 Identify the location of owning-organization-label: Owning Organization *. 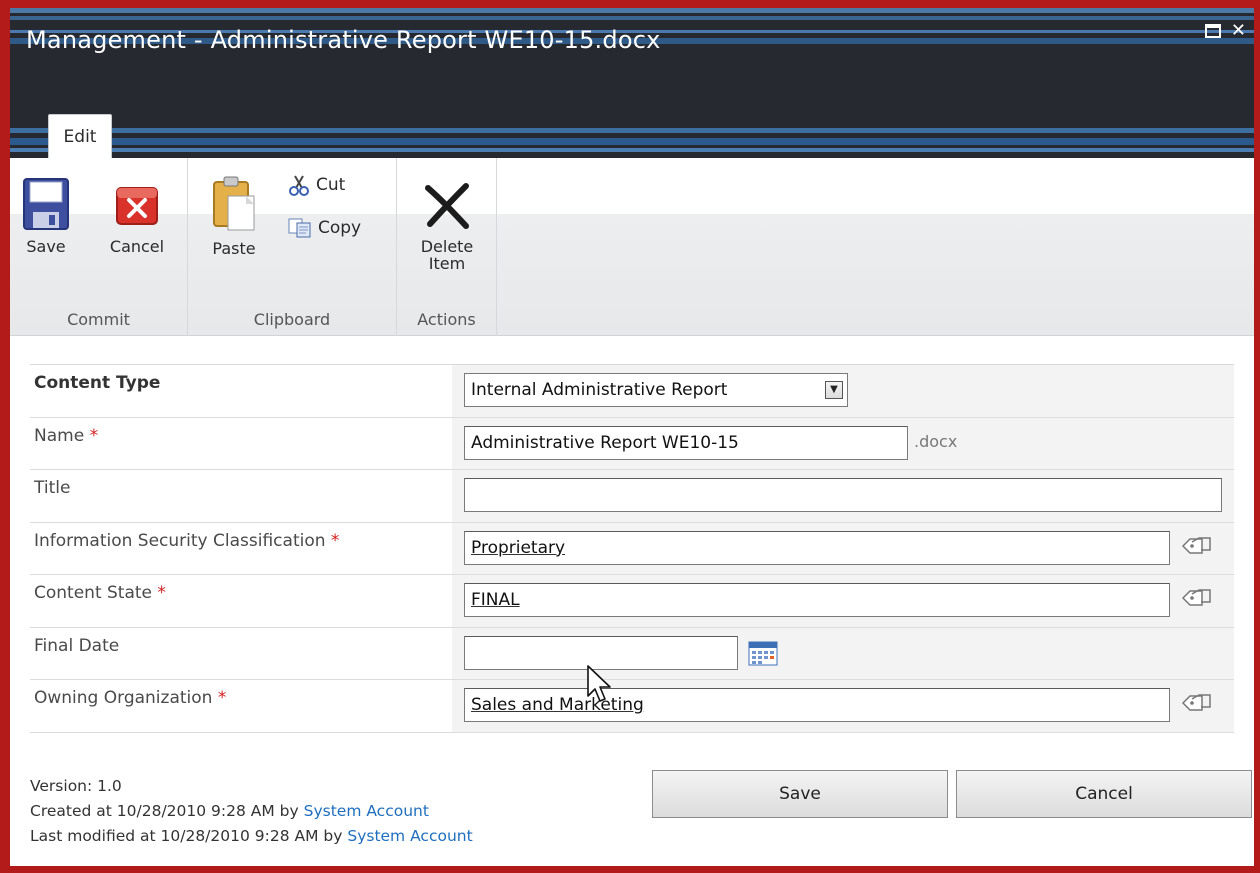
(241, 706).